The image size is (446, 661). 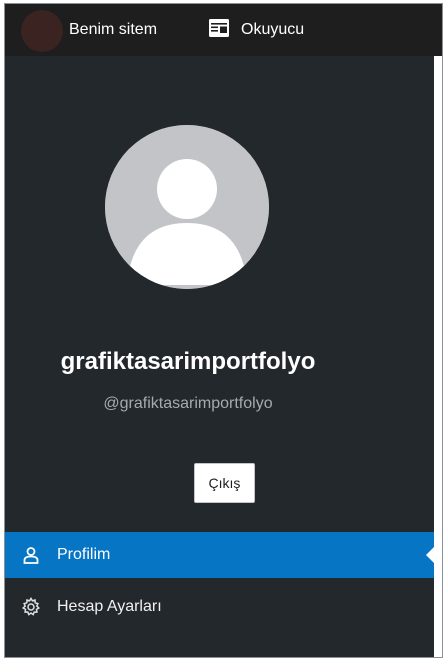 I want to click on masterbar: Benim sitem Okuyucu, so click(x=223, y=30).